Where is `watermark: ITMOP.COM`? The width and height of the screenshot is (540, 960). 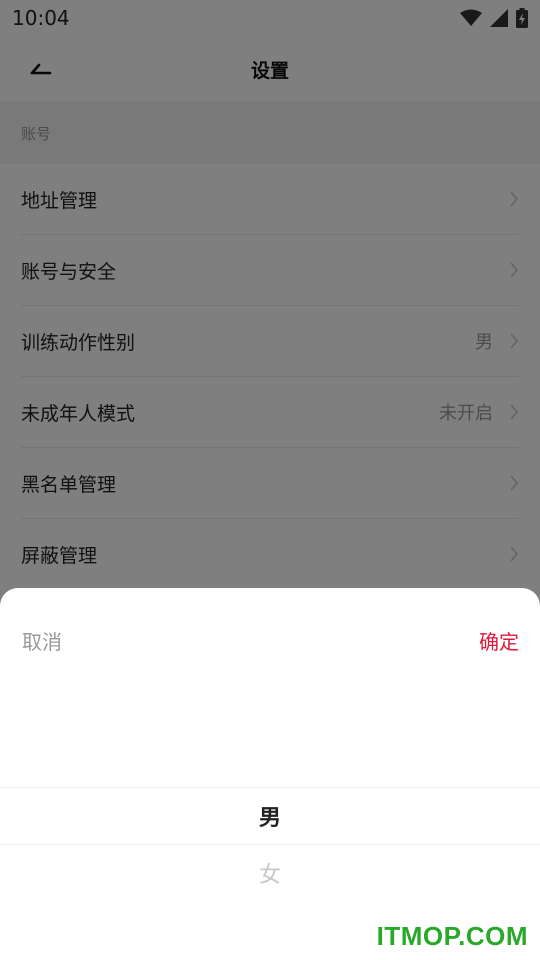 watermark: ITMOP.COM is located at coordinates (452, 936).